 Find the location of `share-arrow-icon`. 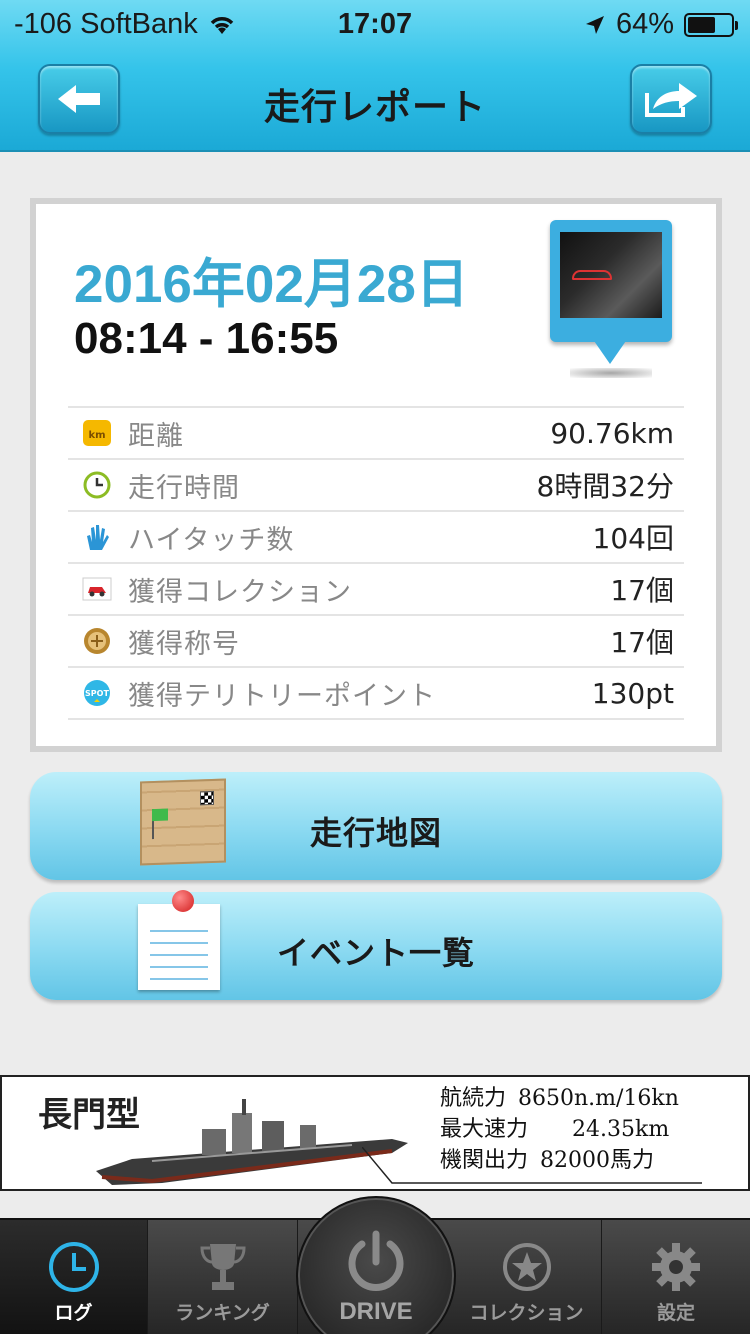

share-arrow-icon is located at coordinates (671, 100).